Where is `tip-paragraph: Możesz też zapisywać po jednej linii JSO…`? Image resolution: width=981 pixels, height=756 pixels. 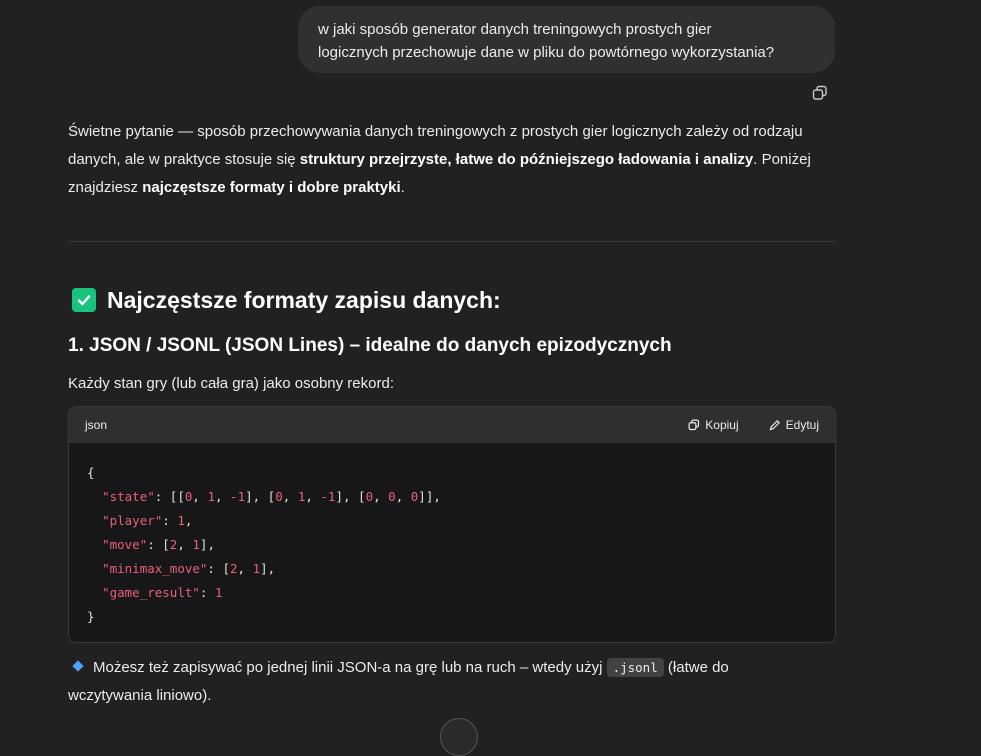
tip-paragraph: Możesz też zapisywać po jednej linii JSO… is located at coordinates (438, 682).